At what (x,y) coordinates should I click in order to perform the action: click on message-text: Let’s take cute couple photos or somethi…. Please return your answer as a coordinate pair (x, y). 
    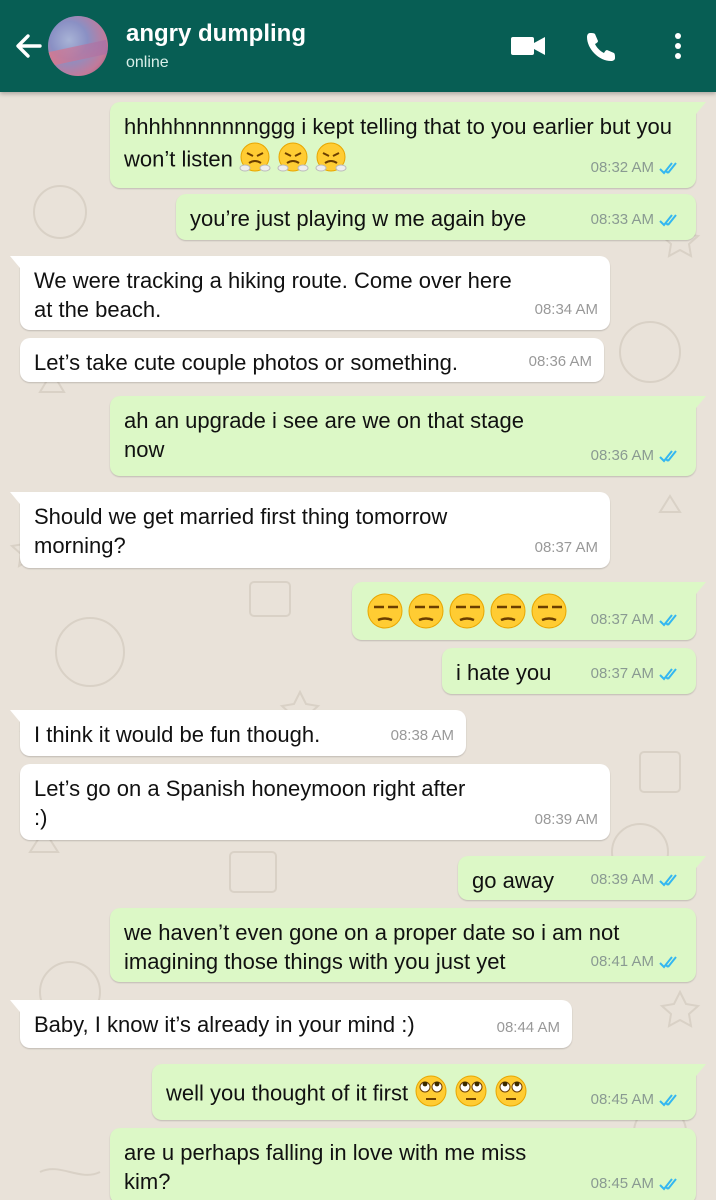
    Looking at the image, I should click on (246, 362).